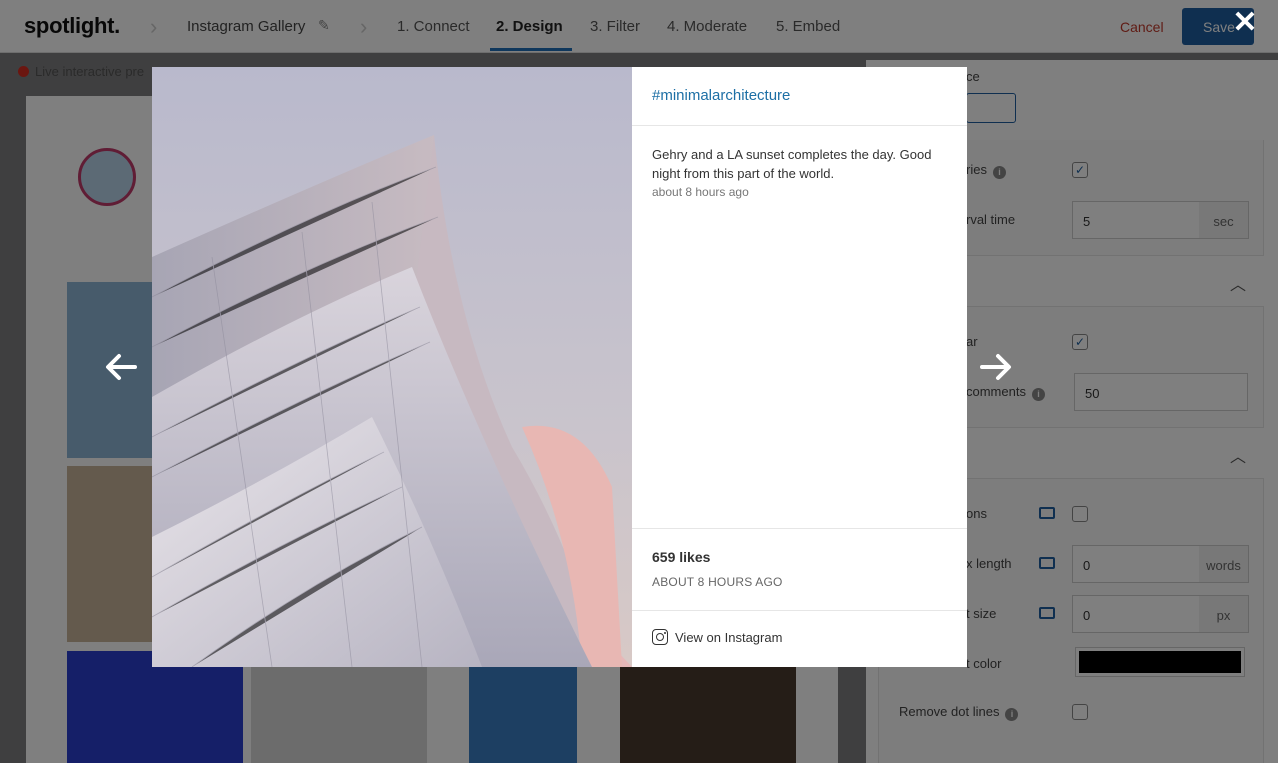  What do you see at coordinates (681, 557) in the screenshot?
I see `likes-count: 659 likes` at bounding box center [681, 557].